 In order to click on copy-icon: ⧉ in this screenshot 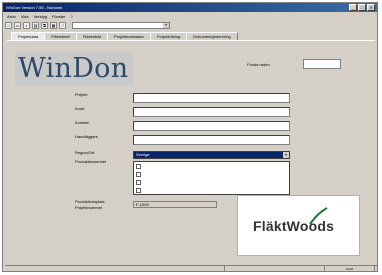, I will do `click(44, 25)`.